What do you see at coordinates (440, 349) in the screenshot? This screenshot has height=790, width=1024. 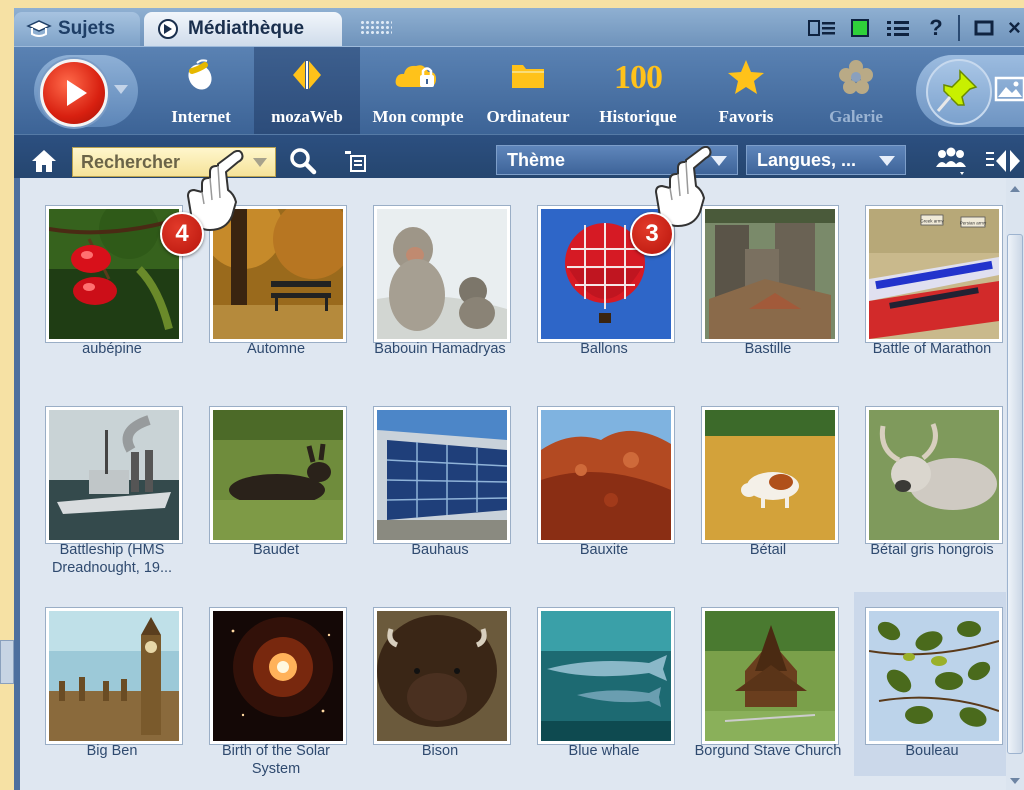 I see `item-caption: Babouin Hamadryas` at bounding box center [440, 349].